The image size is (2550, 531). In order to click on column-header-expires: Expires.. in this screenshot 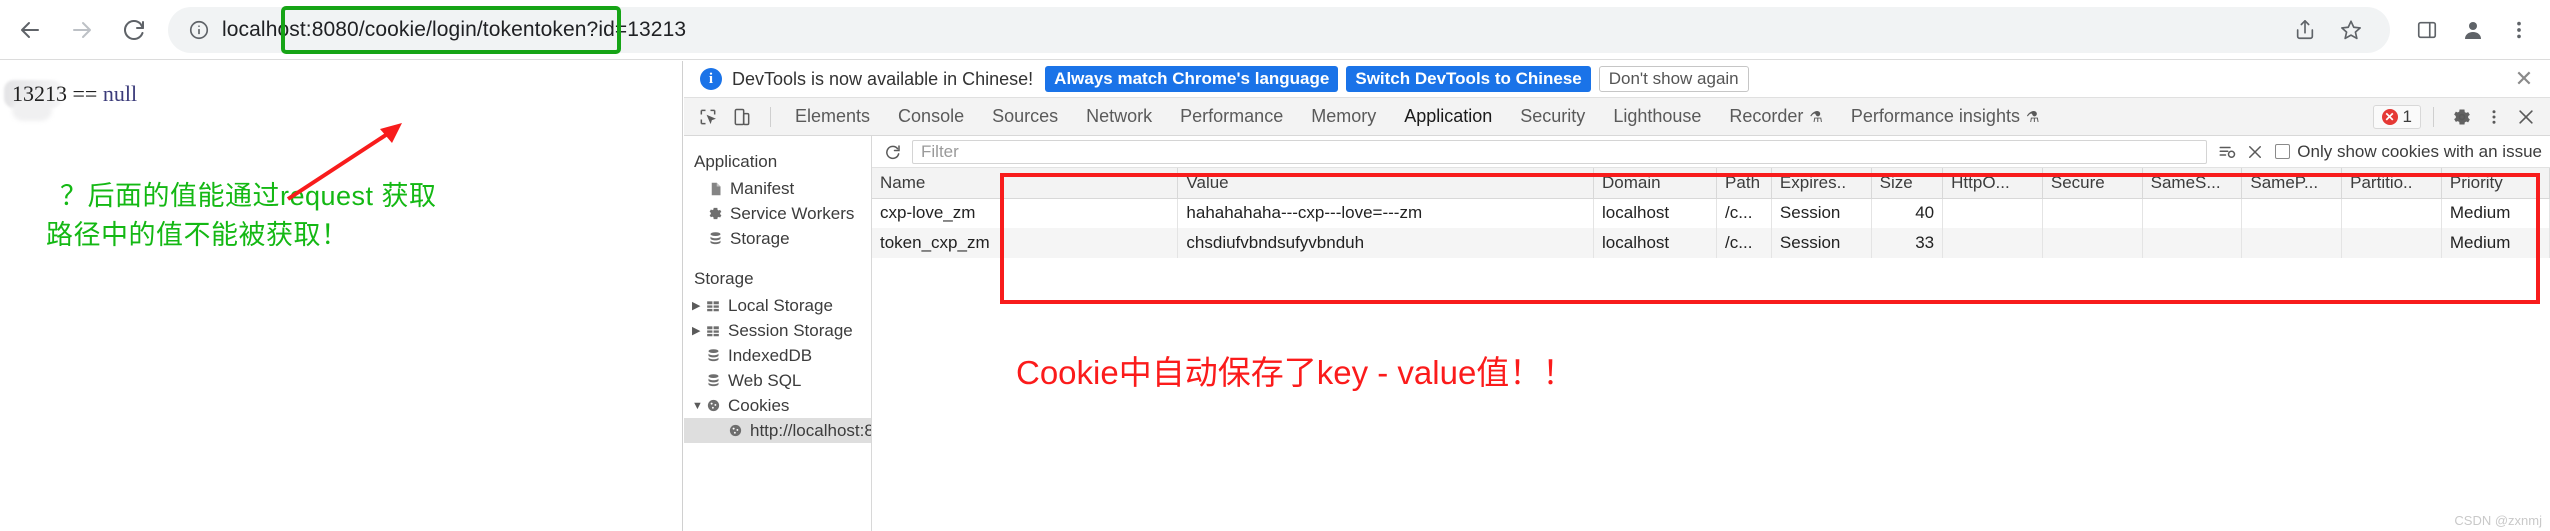, I will do `click(1821, 183)`.